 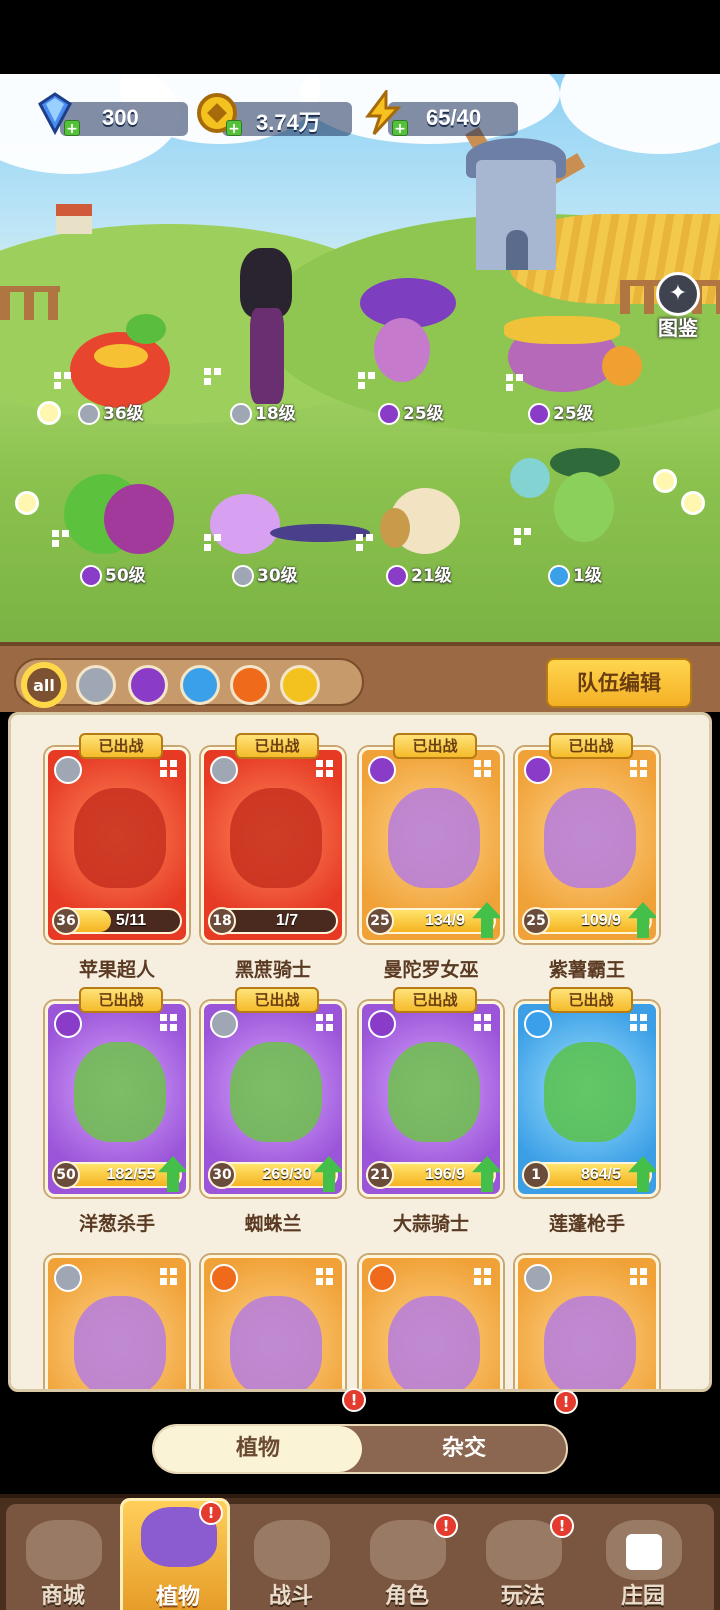 What do you see at coordinates (400, 128) in the screenshot?
I see `add-energy-icon: +` at bounding box center [400, 128].